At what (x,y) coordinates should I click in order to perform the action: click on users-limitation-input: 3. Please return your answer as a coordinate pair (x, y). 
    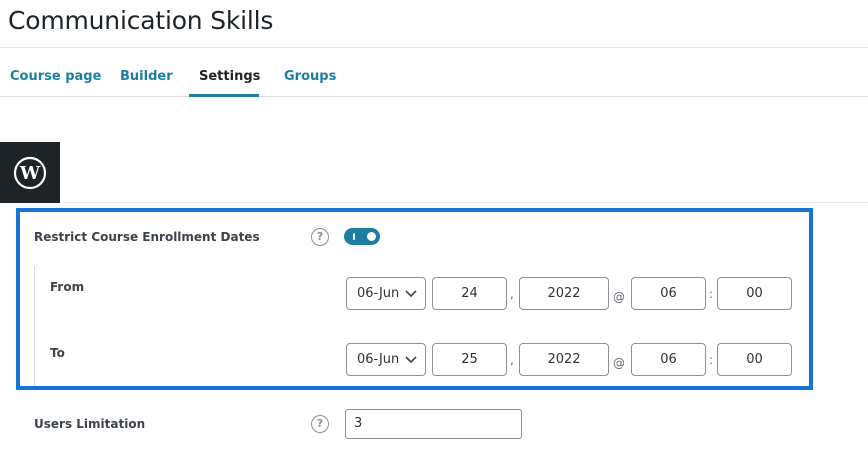
    Looking at the image, I should click on (433, 424).